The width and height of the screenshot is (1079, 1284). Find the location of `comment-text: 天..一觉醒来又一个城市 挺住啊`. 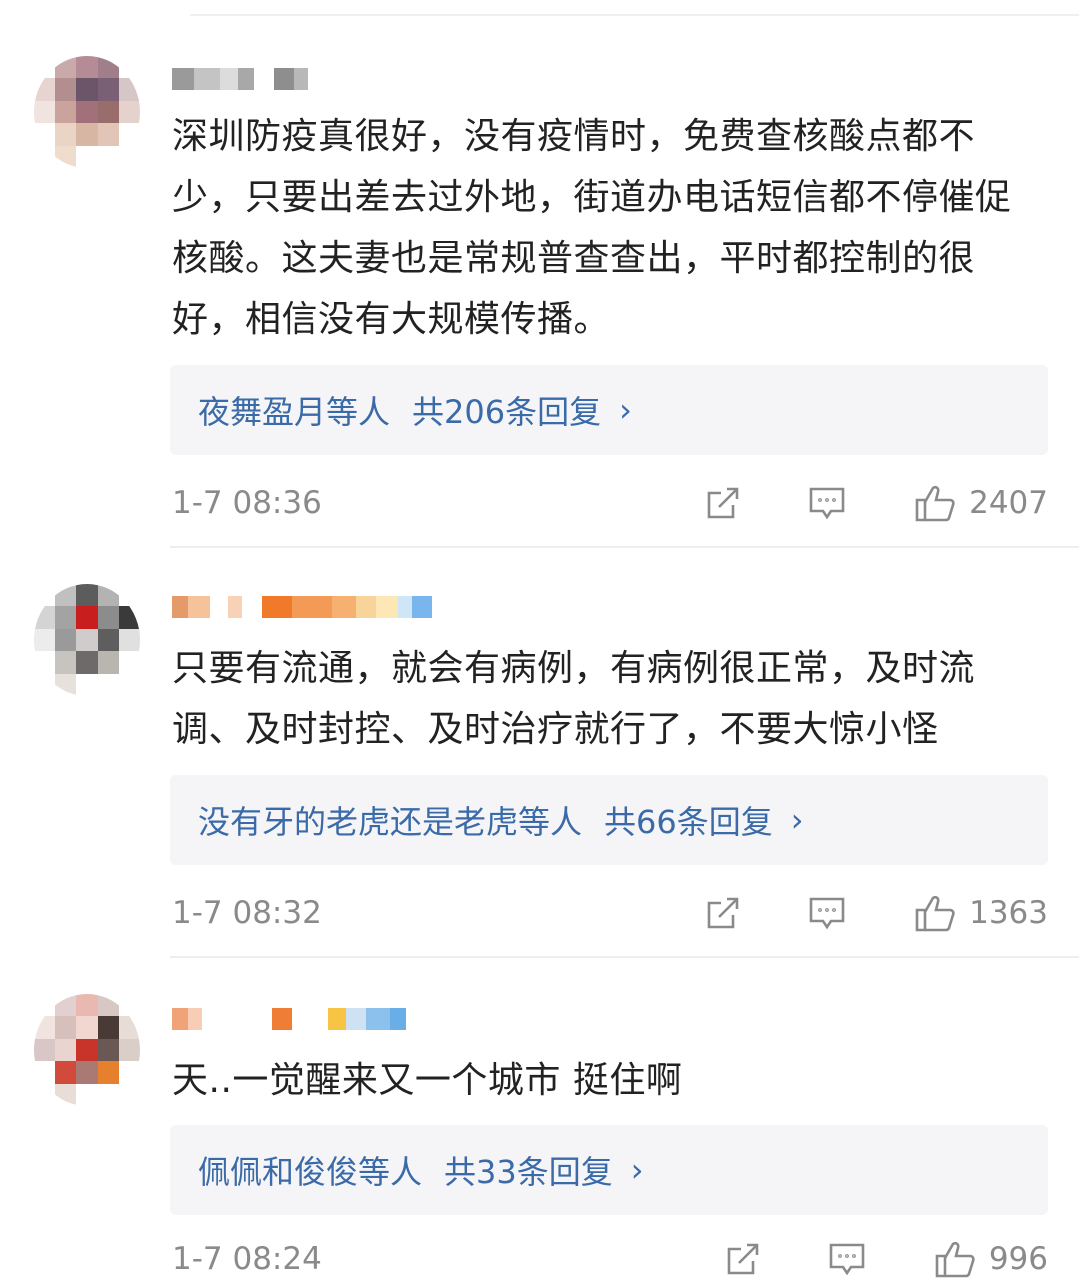

comment-text: 天..一觉醒来又一个城市 挺住啊 is located at coordinates (427, 1080).